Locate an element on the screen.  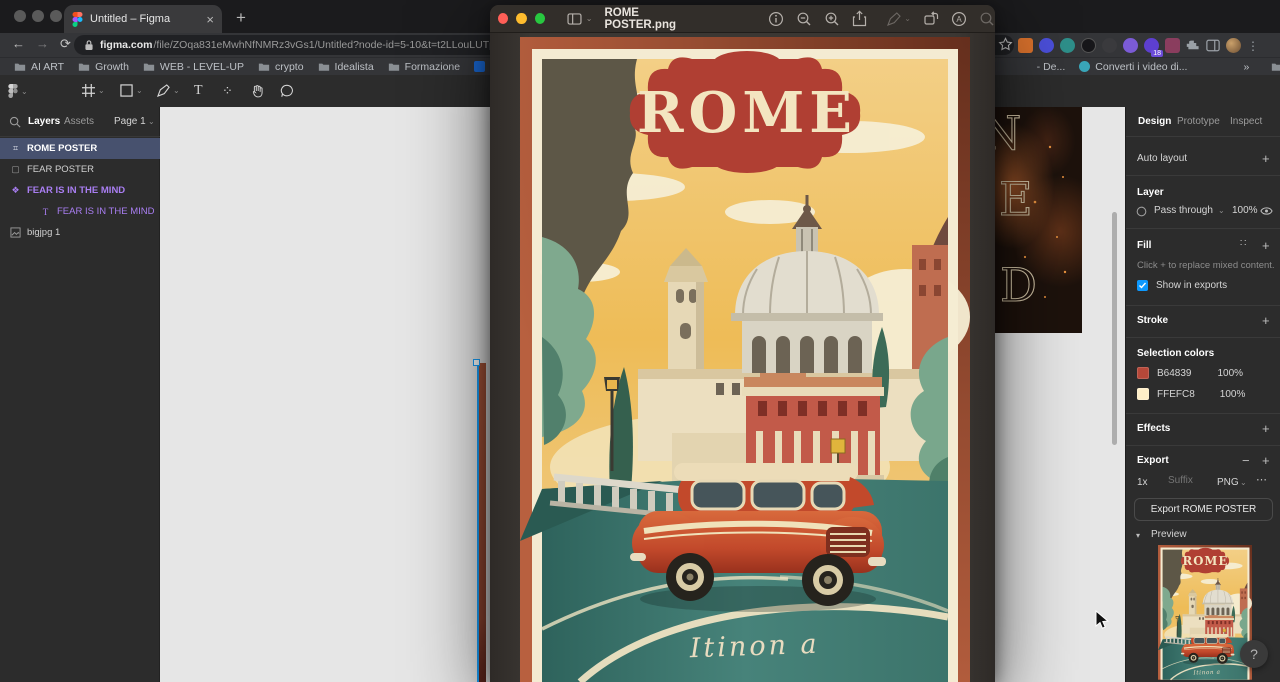
zoom-in-button is located at coordinates (832, 19).